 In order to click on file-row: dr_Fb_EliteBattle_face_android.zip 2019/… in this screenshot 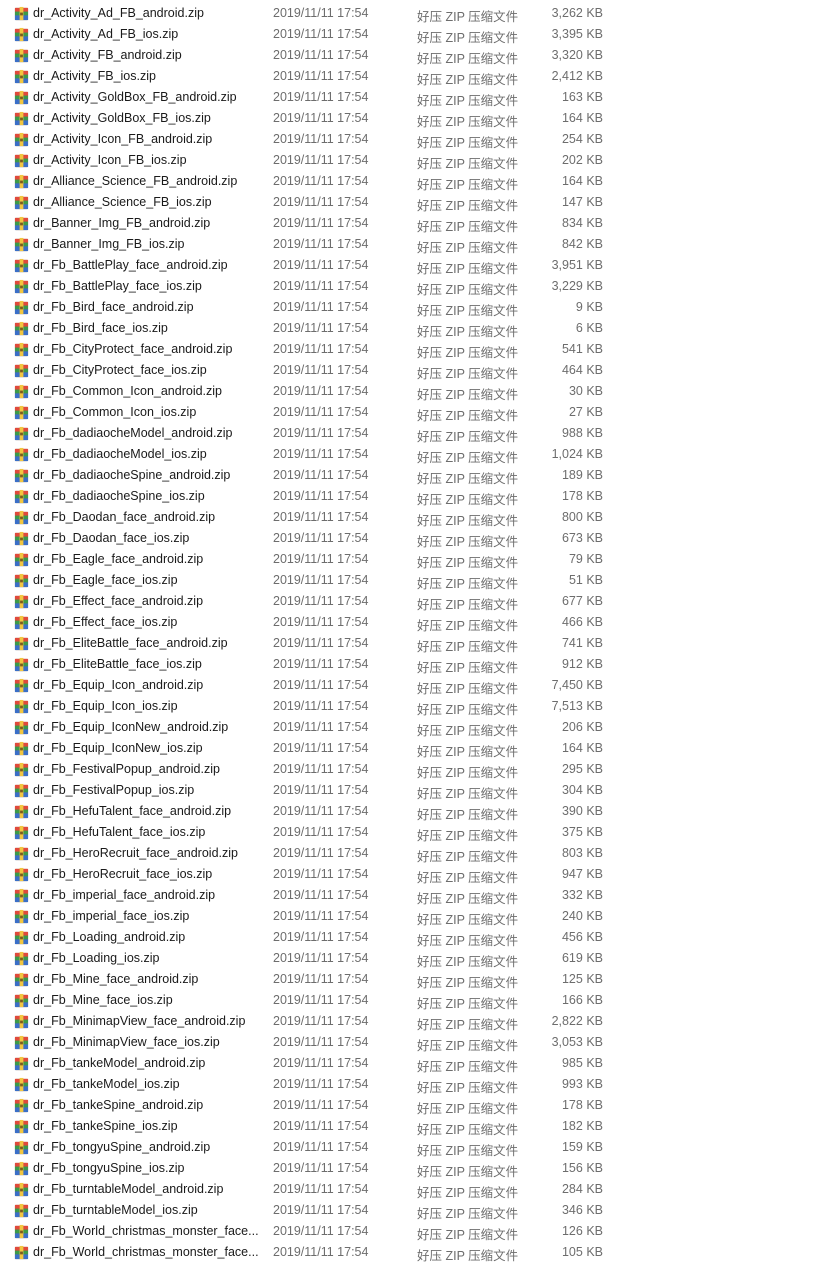, I will do `click(416, 643)`.